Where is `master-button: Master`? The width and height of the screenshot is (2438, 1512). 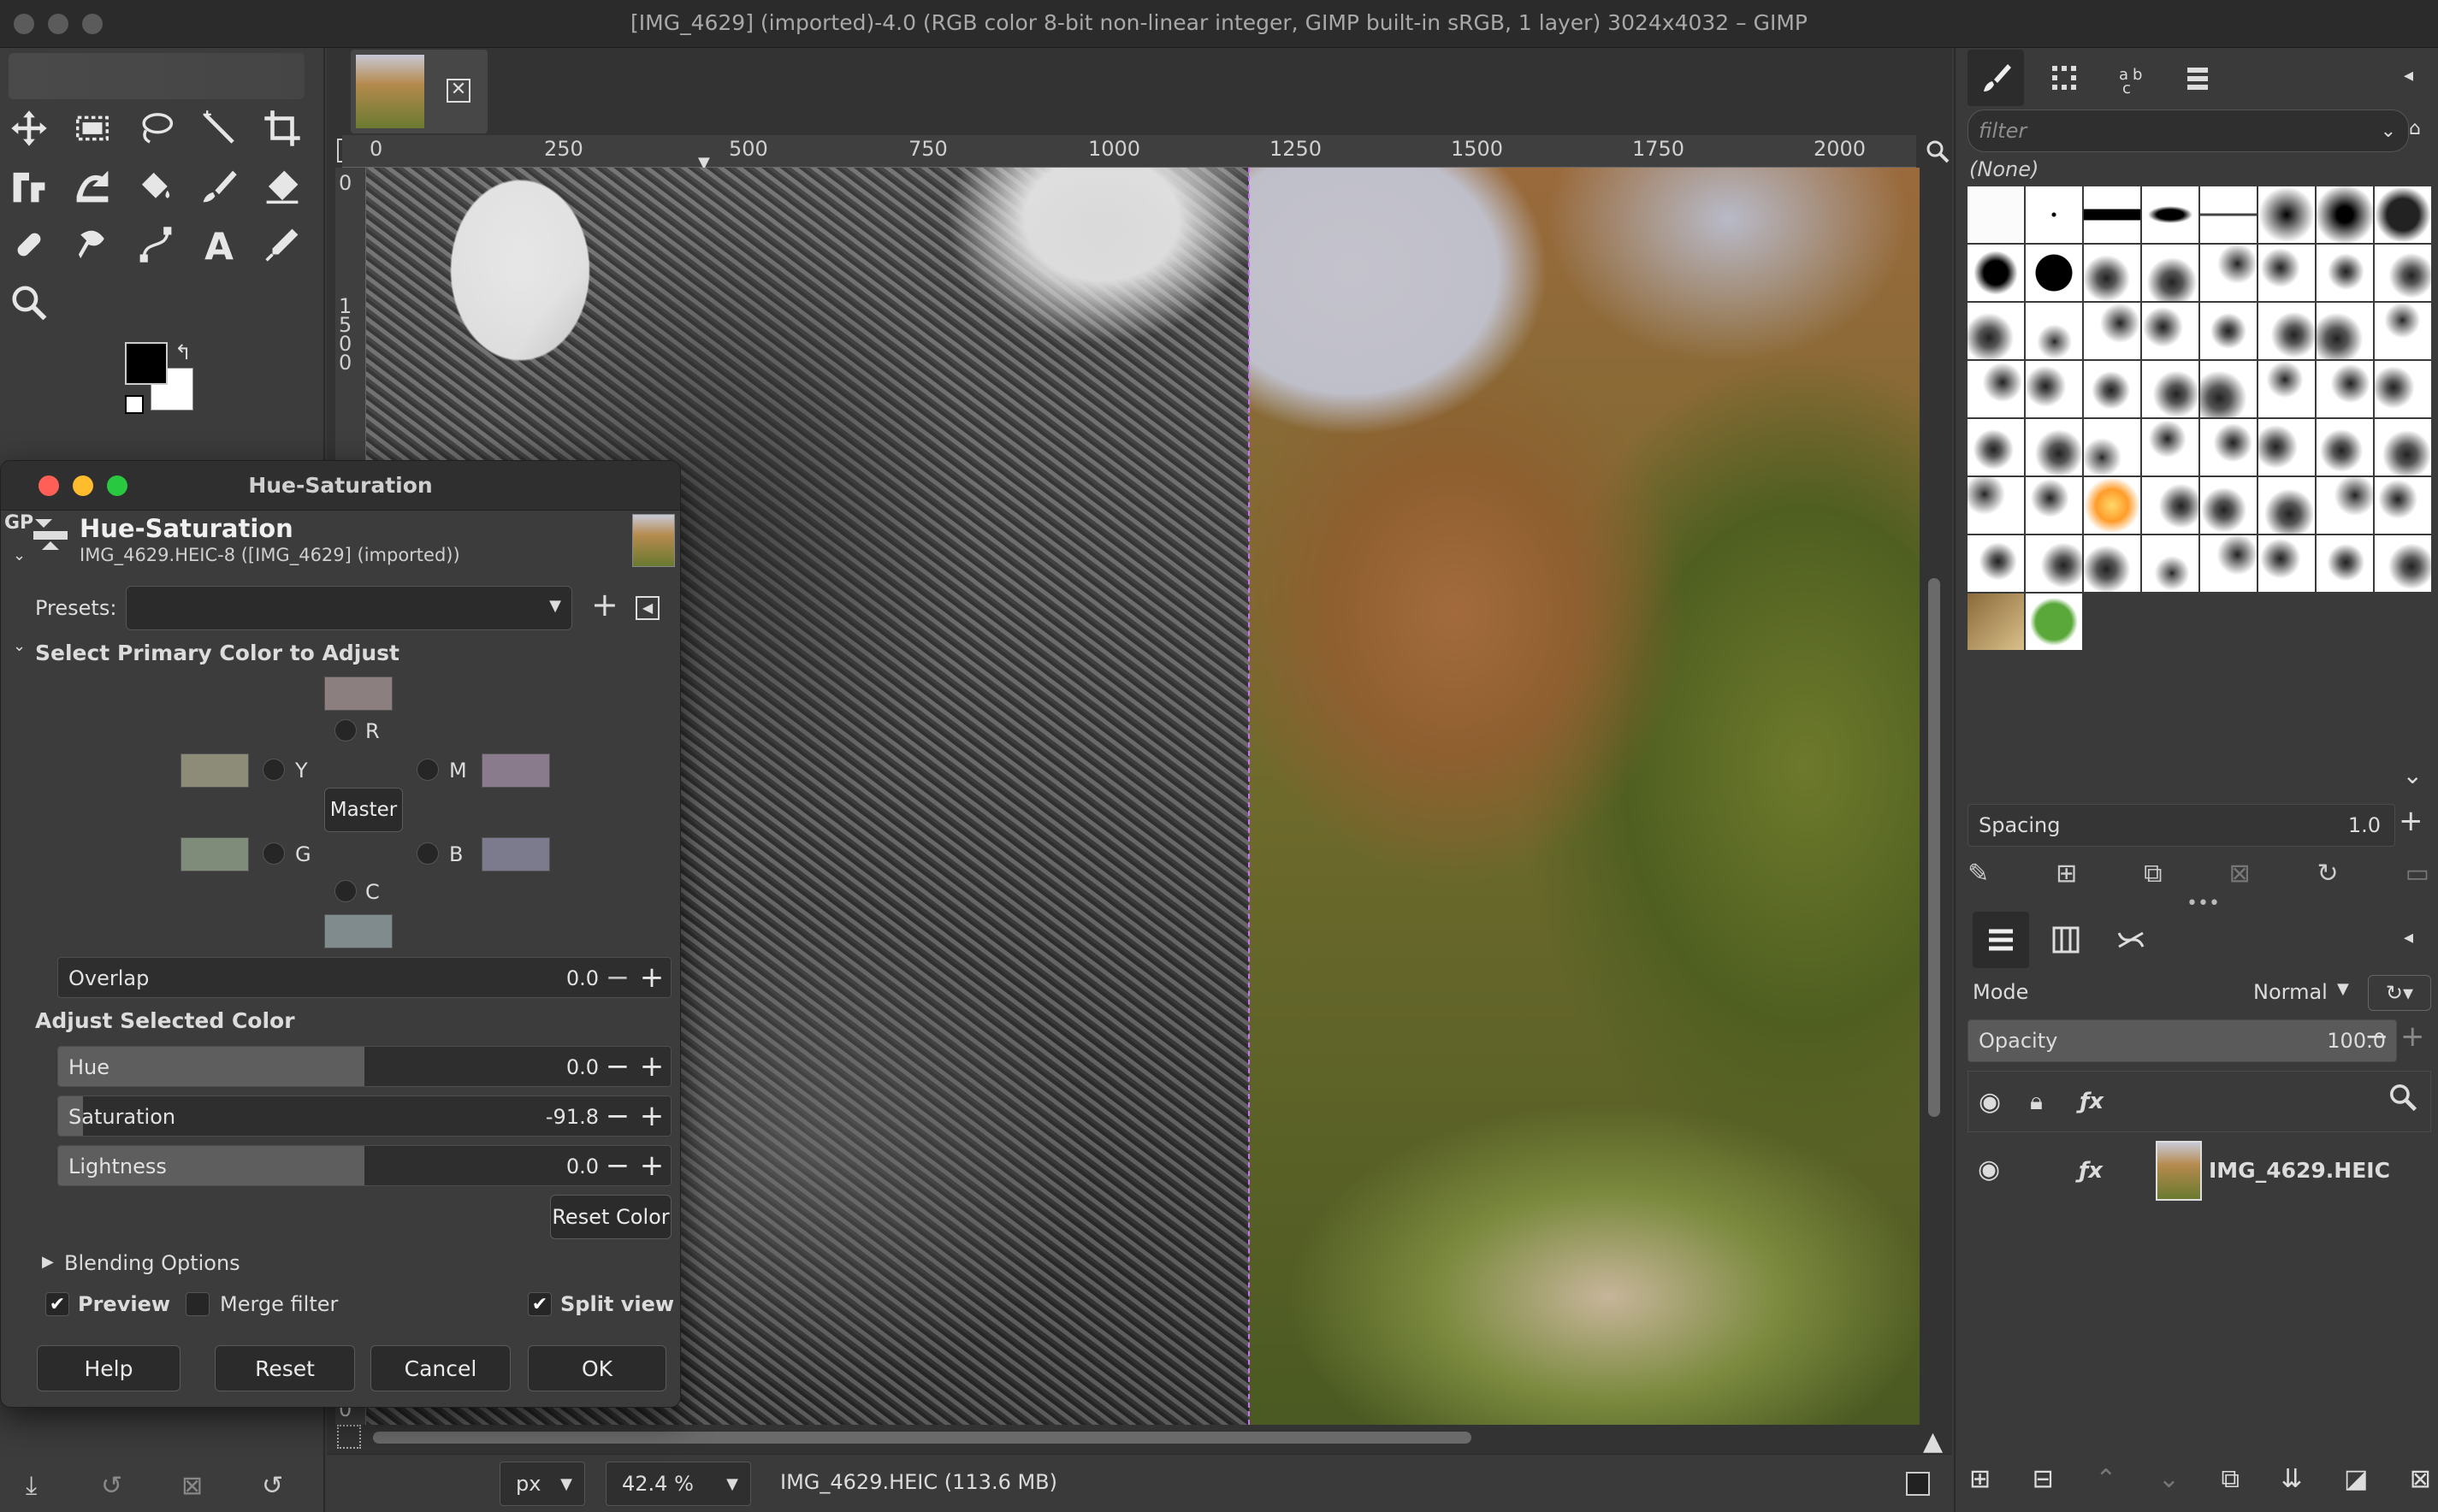
master-button: Master is located at coordinates (363, 810).